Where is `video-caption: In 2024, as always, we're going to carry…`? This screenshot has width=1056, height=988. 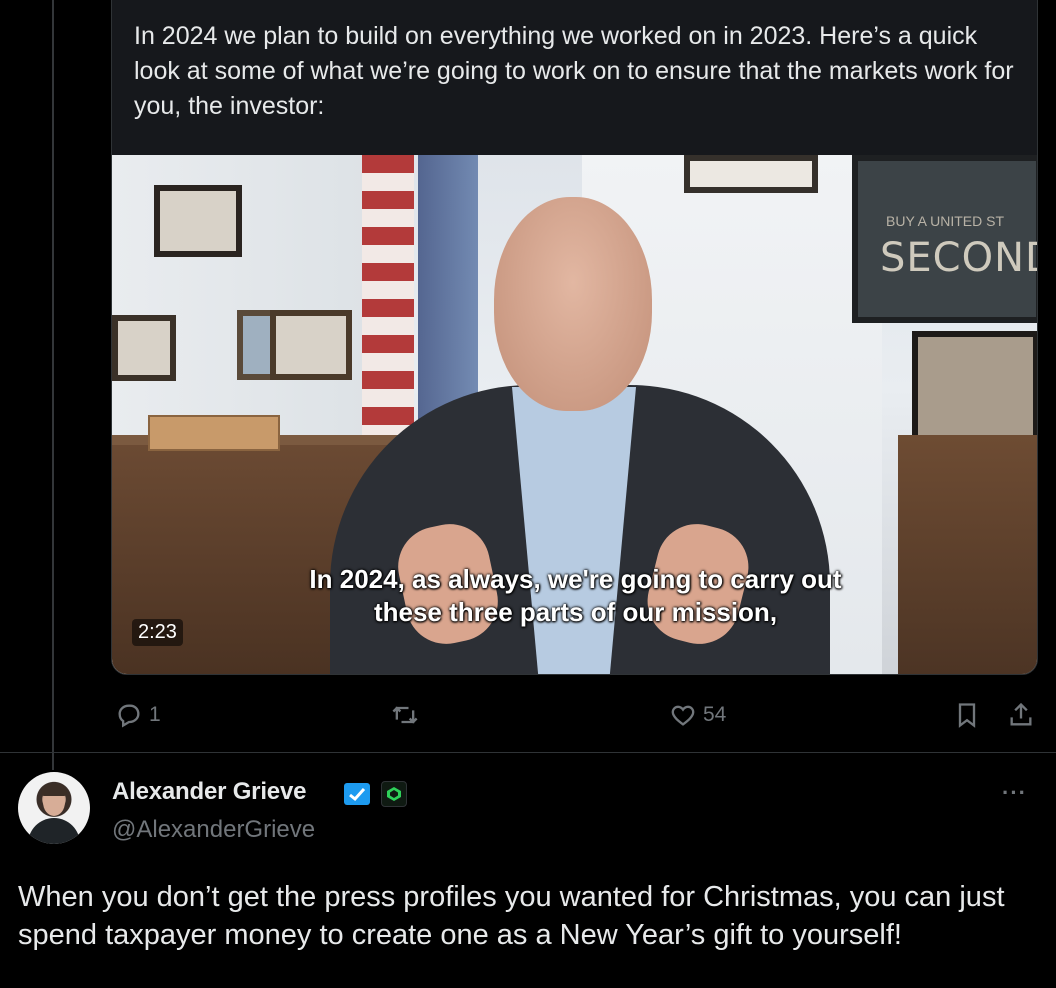 video-caption: In 2024, as always, we're going to carry… is located at coordinates (574, 596).